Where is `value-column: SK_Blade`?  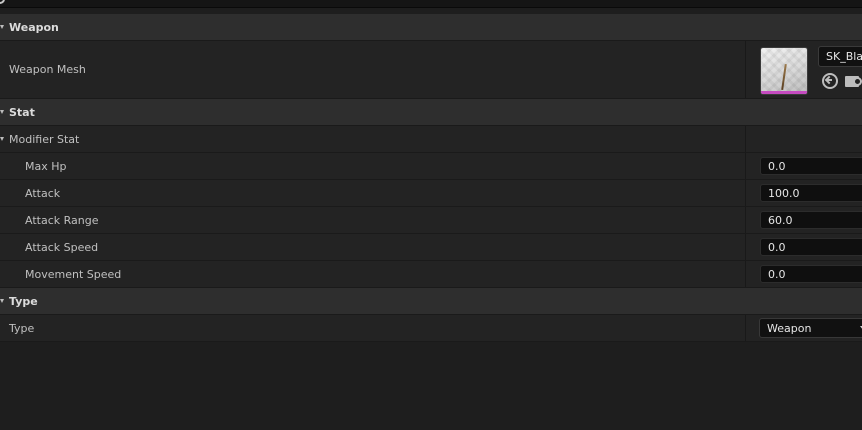
value-column: SK_Blade is located at coordinates (803, 69).